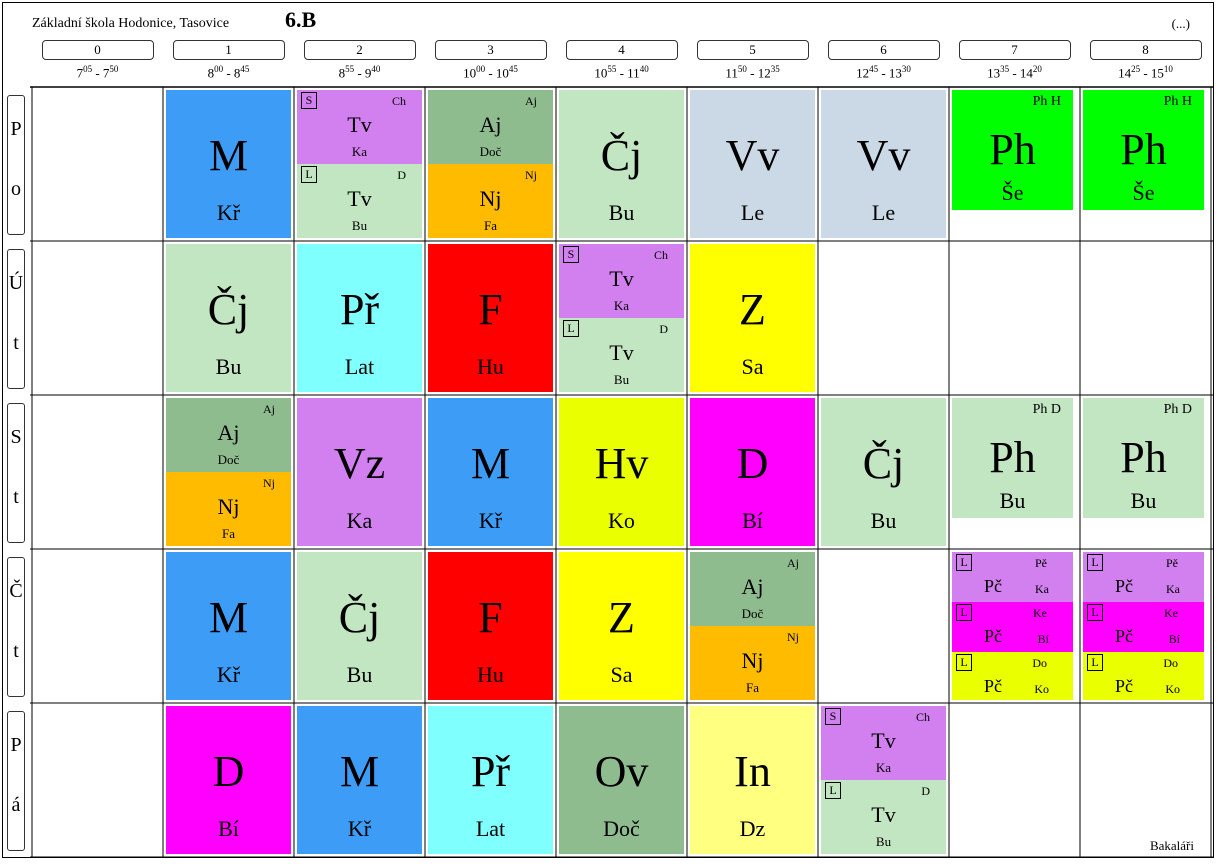 The image size is (1218, 864). Describe the element at coordinates (833, 716) in the screenshot. I see `group-box: S` at that location.